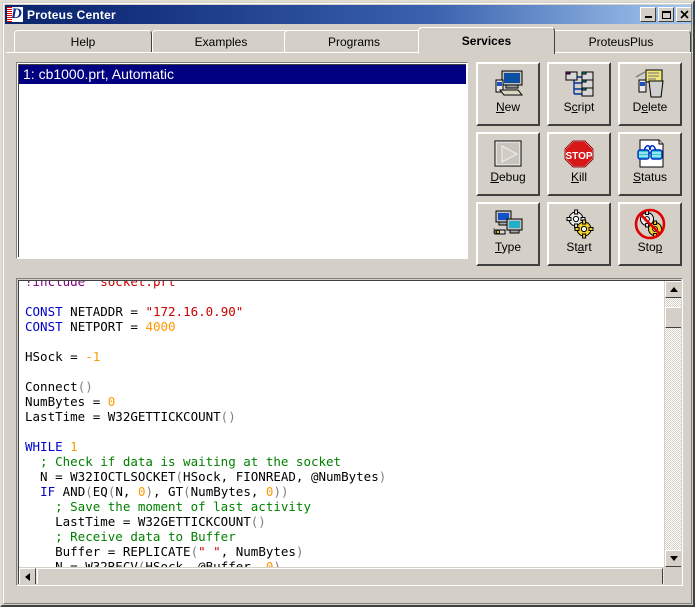 This screenshot has height=607, width=695. I want to click on maximize-icon, so click(666, 14).